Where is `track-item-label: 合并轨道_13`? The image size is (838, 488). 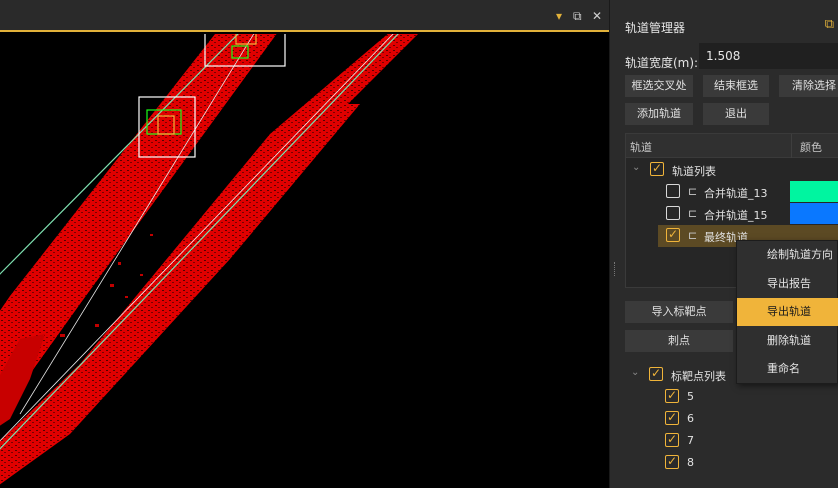
track-item-label: 合并轨道_13 is located at coordinates (736, 193).